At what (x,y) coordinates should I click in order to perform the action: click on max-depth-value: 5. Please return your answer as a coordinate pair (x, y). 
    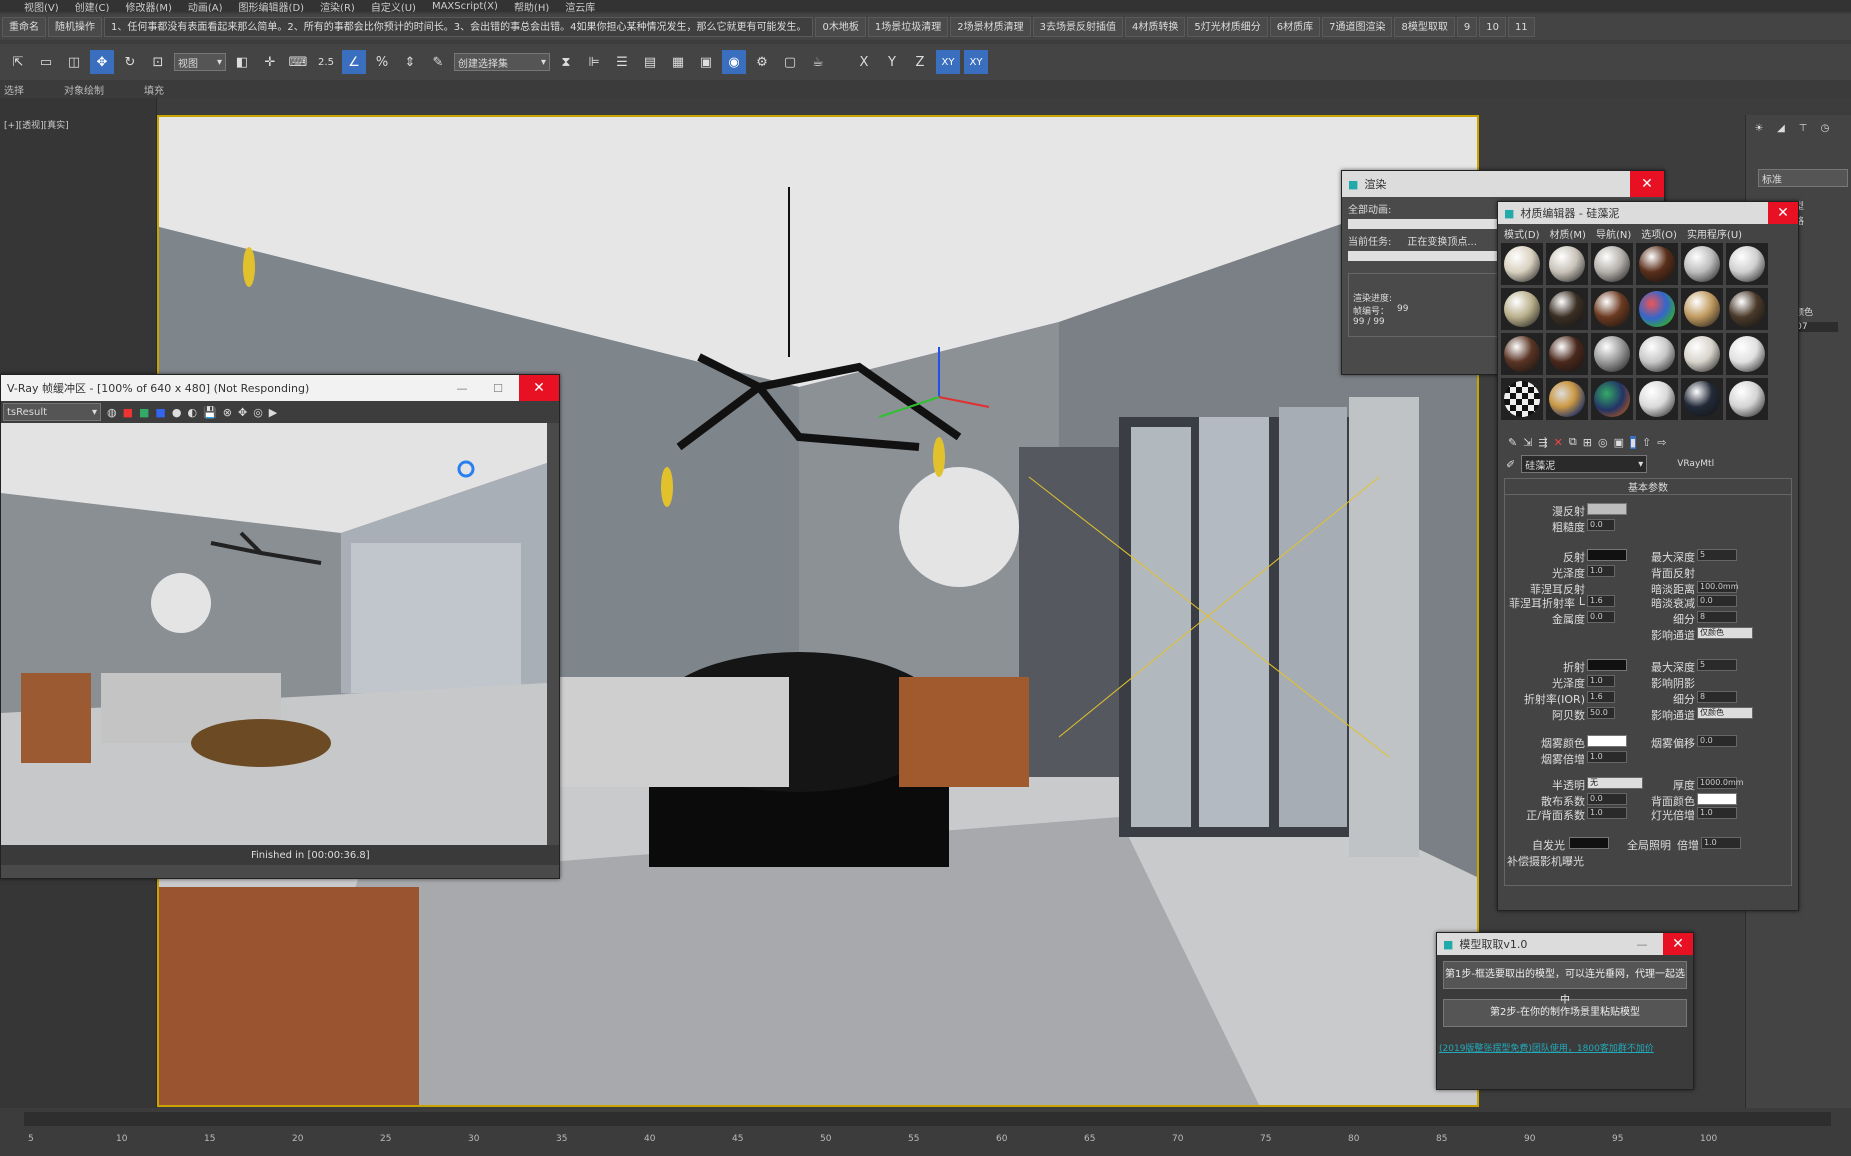
    Looking at the image, I should click on (1717, 555).